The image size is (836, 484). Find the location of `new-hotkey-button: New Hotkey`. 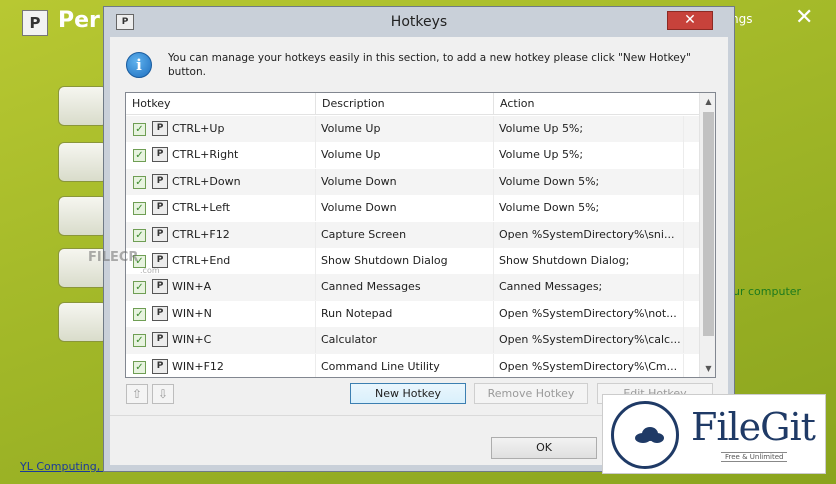

new-hotkey-button: New Hotkey is located at coordinates (408, 393).